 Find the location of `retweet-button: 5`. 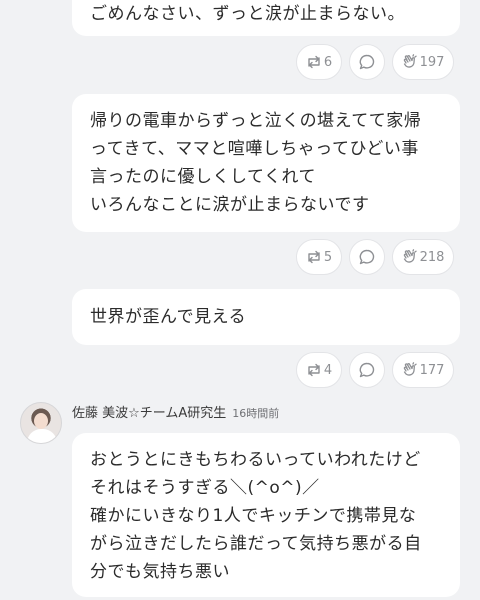

retweet-button: 5 is located at coordinates (319, 257).